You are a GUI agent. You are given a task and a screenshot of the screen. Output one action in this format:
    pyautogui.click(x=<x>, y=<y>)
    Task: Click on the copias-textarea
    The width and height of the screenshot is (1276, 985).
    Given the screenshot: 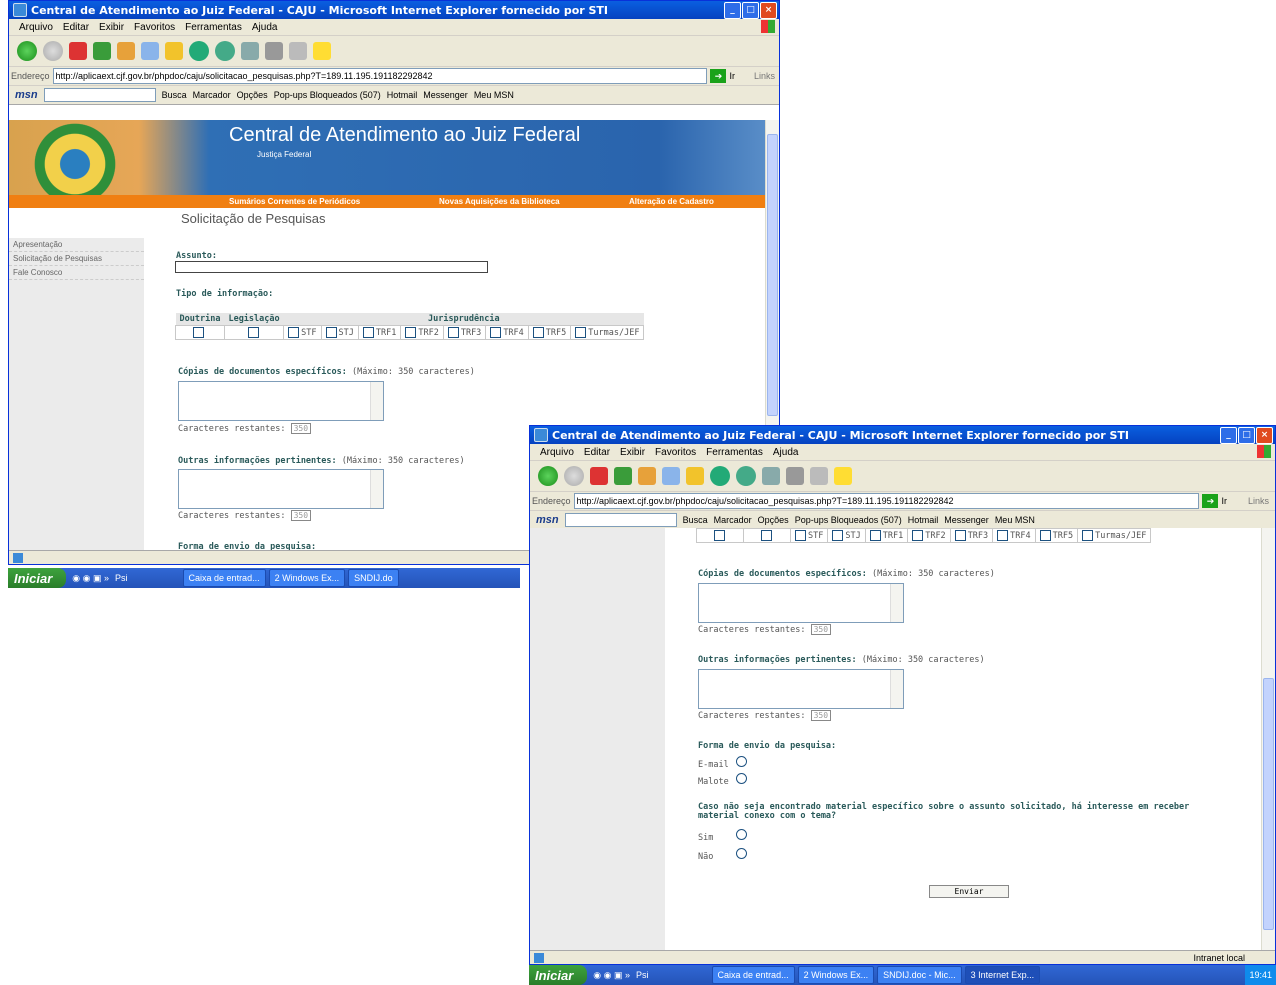 What is the action you would take?
    pyautogui.click(x=281, y=401)
    